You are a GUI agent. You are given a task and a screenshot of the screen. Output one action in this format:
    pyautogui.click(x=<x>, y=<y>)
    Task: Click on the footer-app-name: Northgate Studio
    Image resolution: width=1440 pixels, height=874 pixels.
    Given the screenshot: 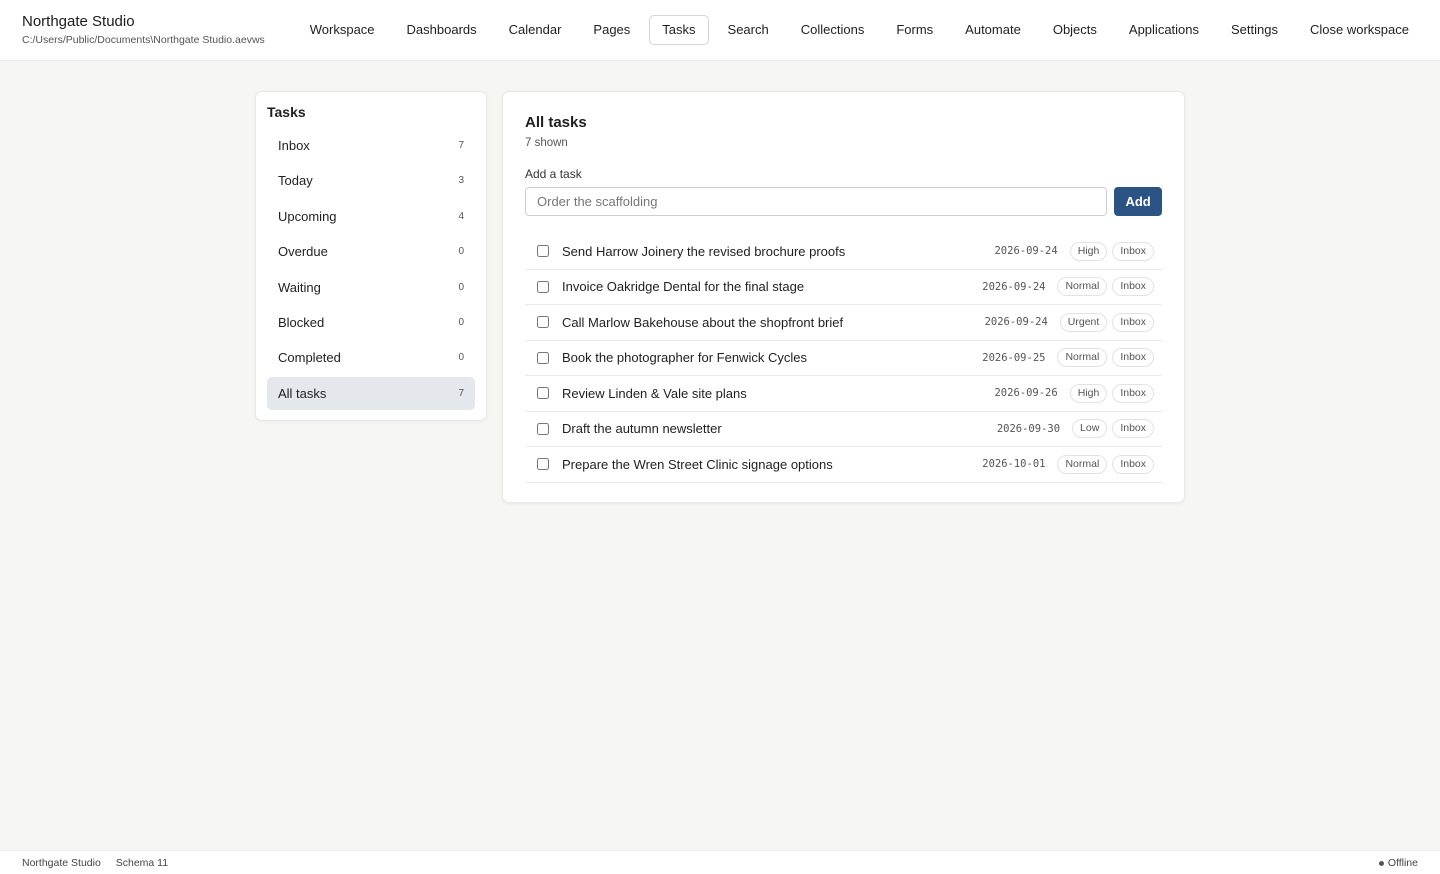 What is the action you would take?
    pyautogui.click(x=61, y=863)
    